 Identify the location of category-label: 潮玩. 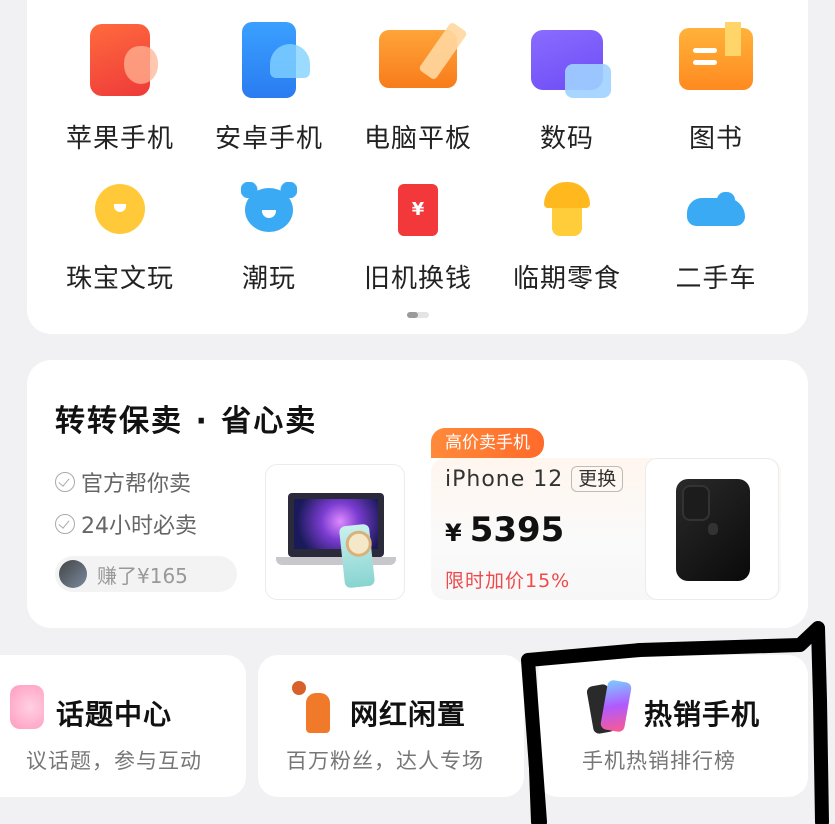
(268, 279).